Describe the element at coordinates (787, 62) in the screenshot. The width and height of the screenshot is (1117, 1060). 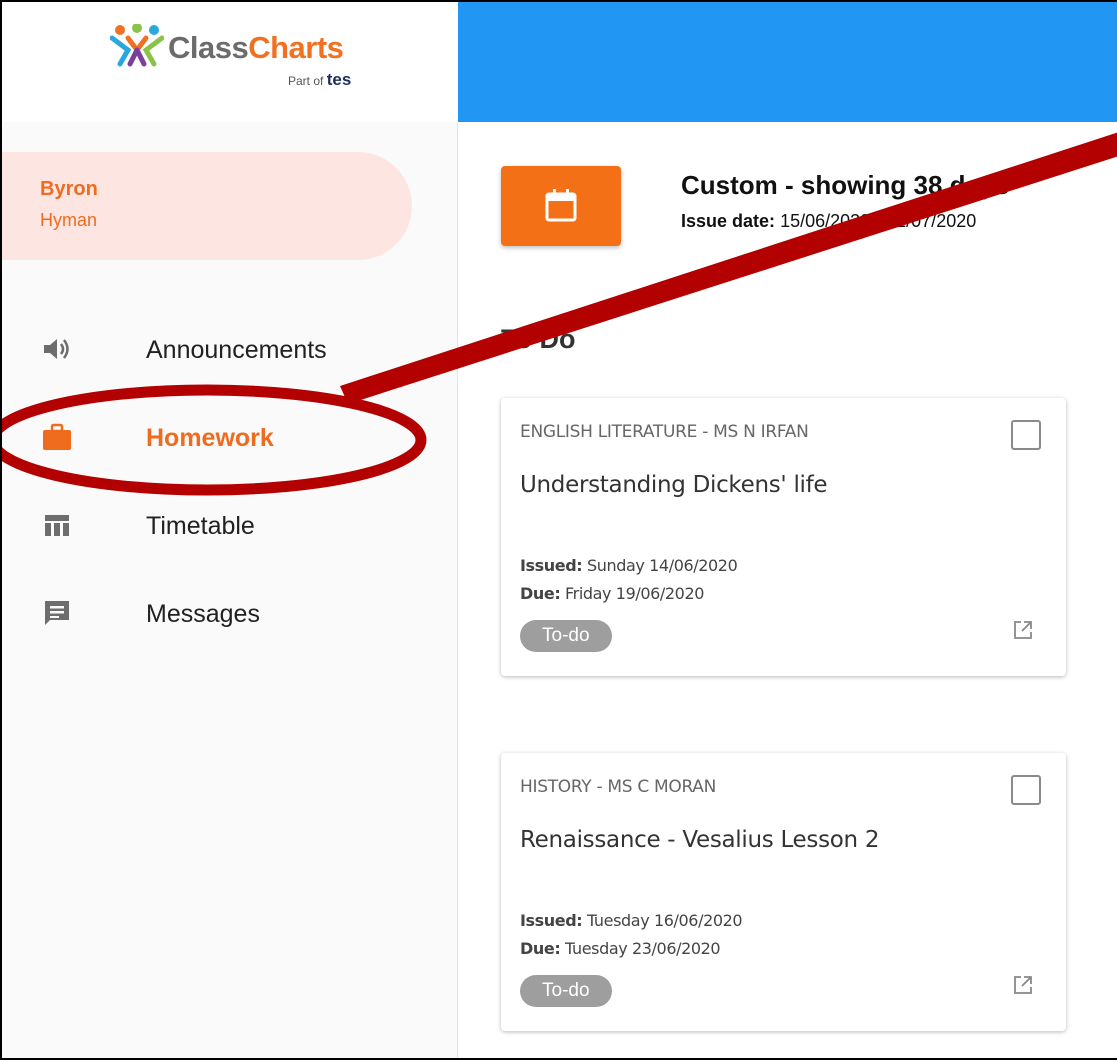
I see `top-app-bar` at that location.